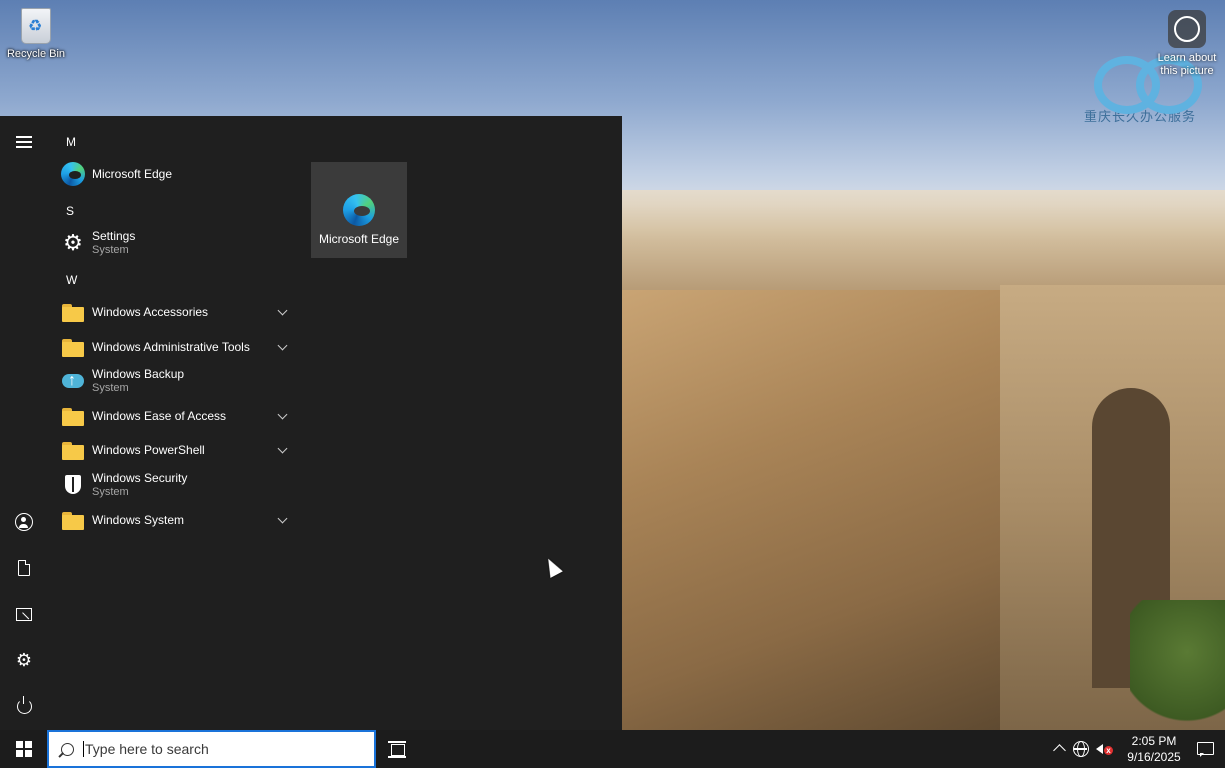  I want to click on account-button, so click(24, 522).